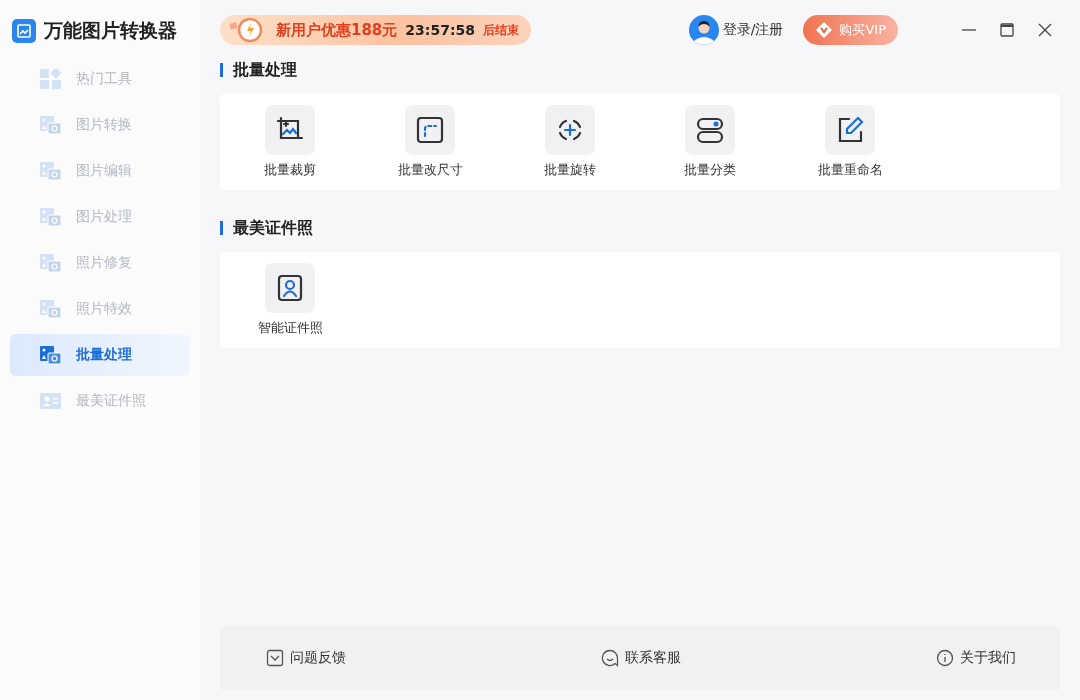 This screenshot has height=700, width=1080. What do you see at coordinates (290, 288) in the screenshot?
I see `portrait-icon` at bounding box center [290, 288].